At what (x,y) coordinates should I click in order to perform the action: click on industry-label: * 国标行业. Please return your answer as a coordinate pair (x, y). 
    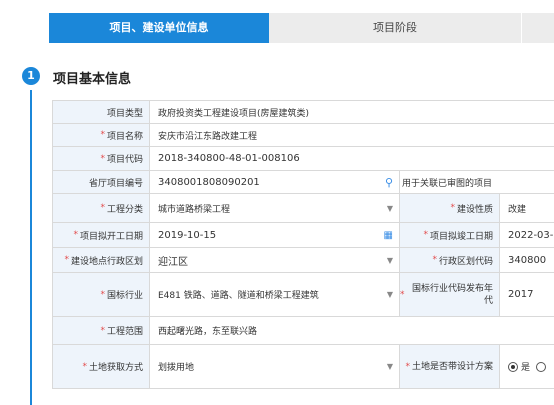
    Looking at the image, I should click on (100, 294).